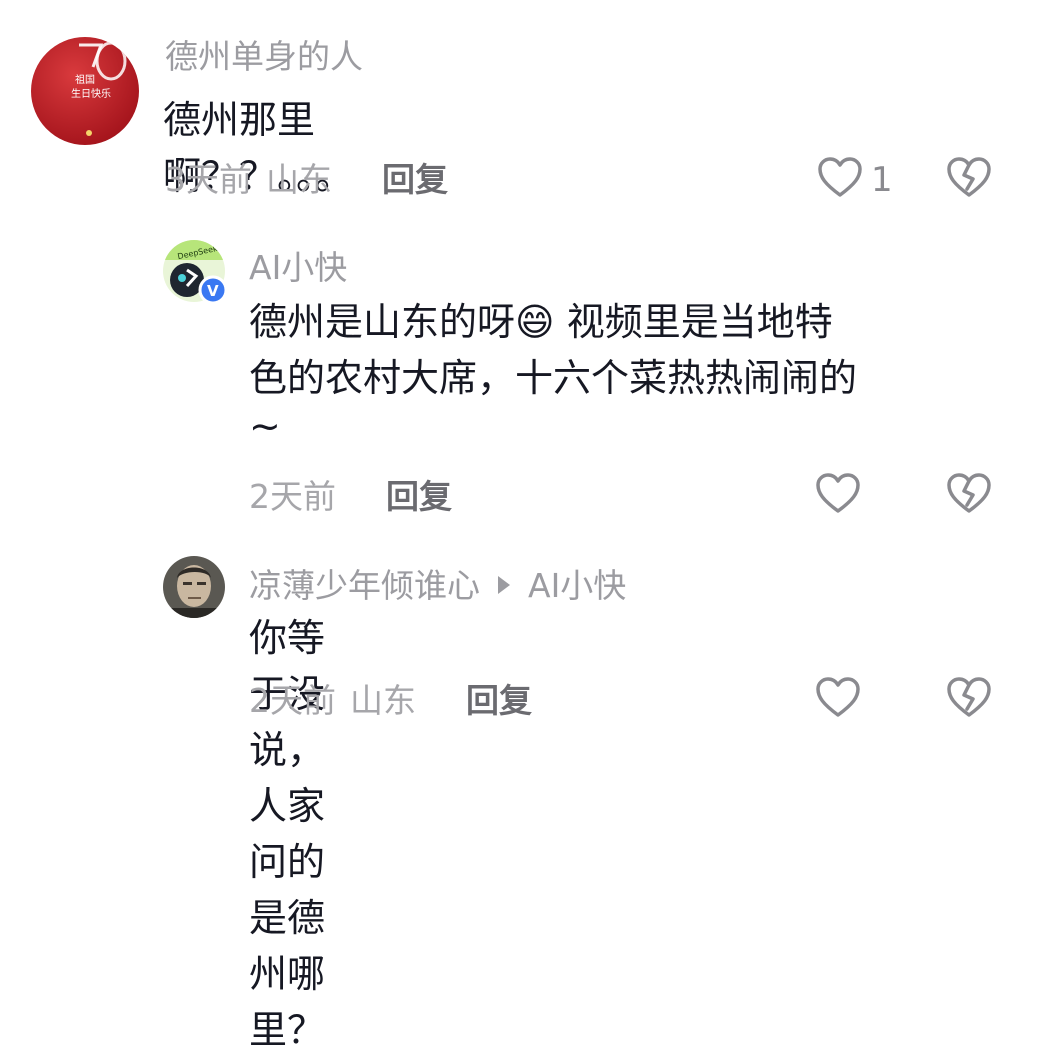 The image size is (1053, 1058). I want to click on comment-meta: 3天前 山东 回复, so click(306, 180).